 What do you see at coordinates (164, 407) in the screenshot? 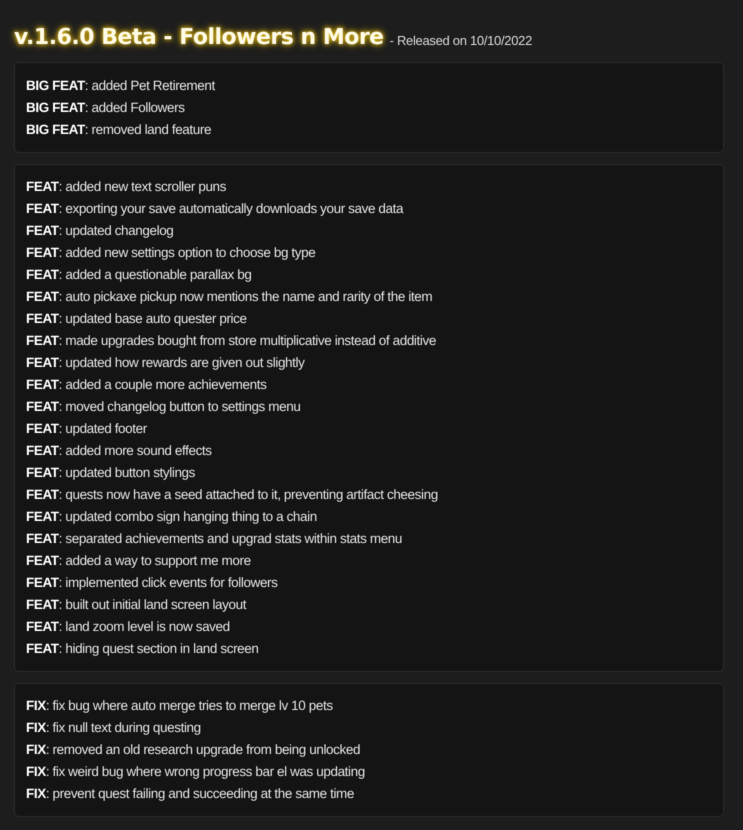
I see `changelog-entry: FEAT: moved changelog button to settings menu` at bounding box center [164, 407].